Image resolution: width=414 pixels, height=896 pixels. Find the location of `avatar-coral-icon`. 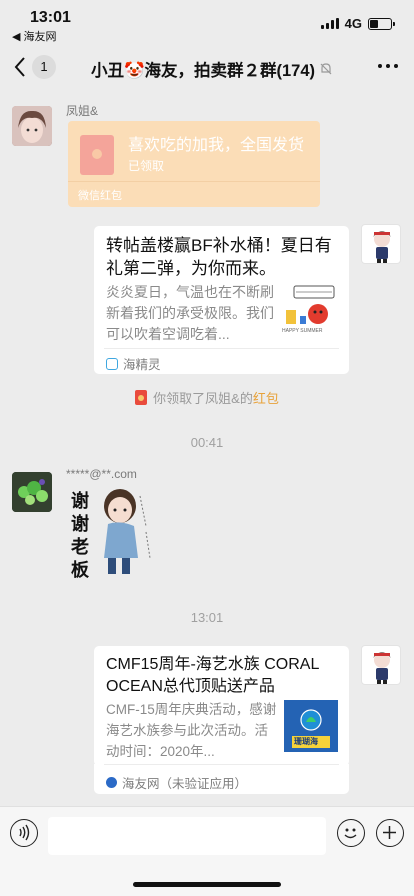

avatar-coral-icon is located at coordinates (32, 492).